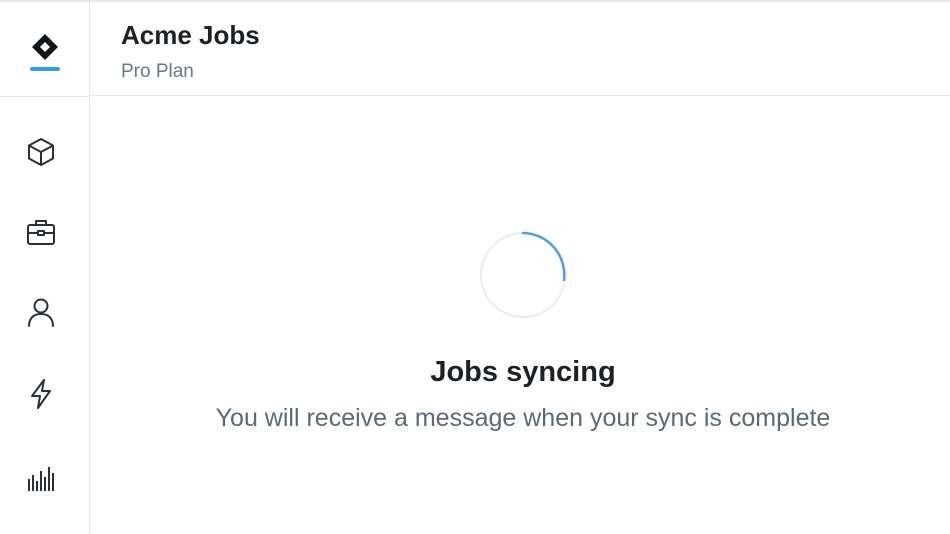 This screenshot has height=534, width=950. I want to click on diamond-logo-icon, so click(44, 47).